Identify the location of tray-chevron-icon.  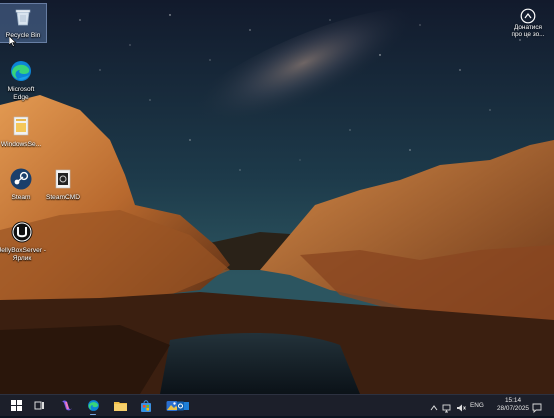
(434, 405).